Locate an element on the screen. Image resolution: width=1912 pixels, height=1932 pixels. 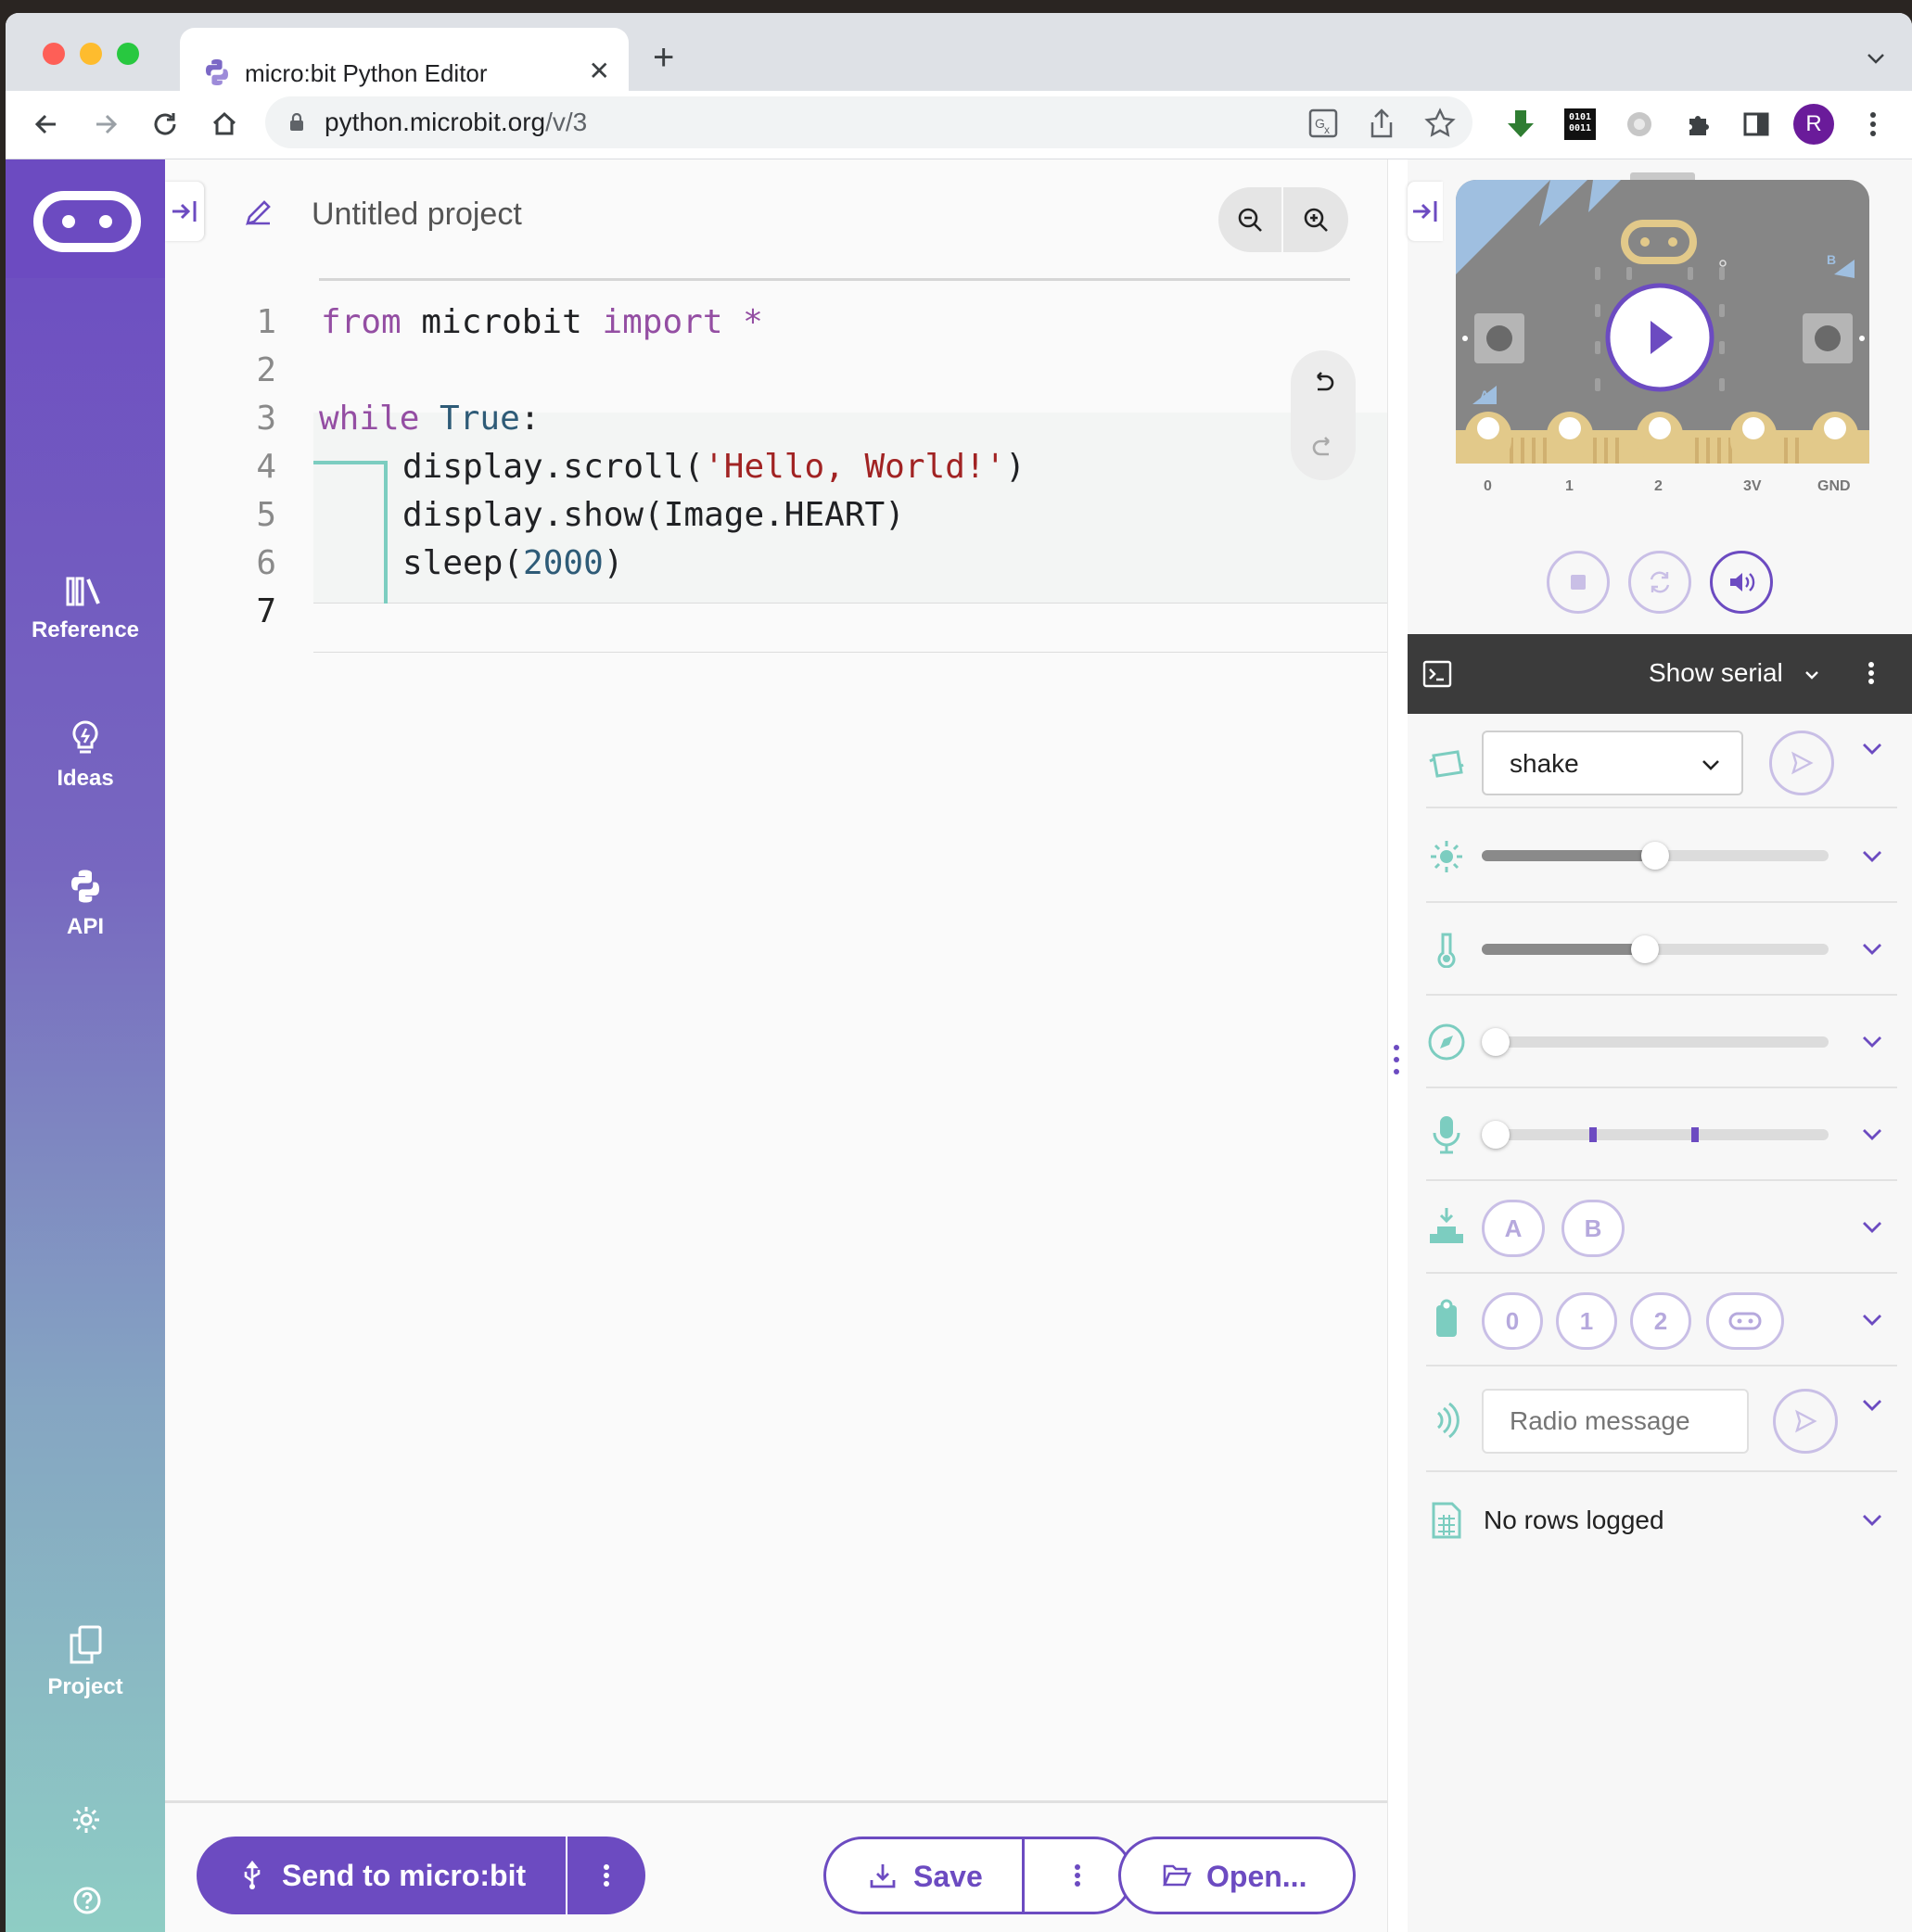
send-gesture-button is located at coordinates (1802, 763).